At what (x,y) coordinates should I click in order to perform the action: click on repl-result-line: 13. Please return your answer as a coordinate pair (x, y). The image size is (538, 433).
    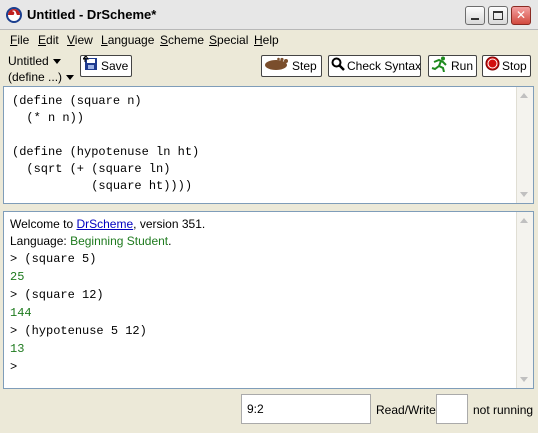
    Looking at the image, I should click on (107, 349).